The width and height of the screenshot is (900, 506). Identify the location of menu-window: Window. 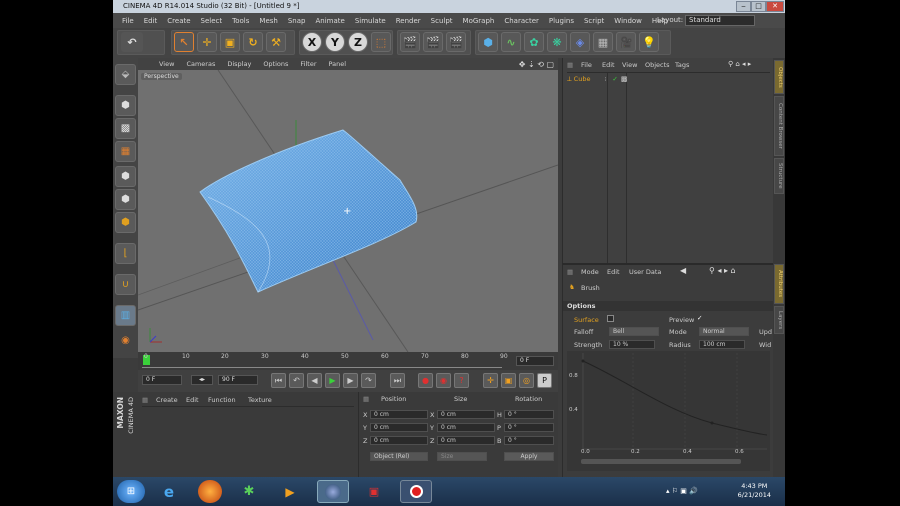
(628, 21).